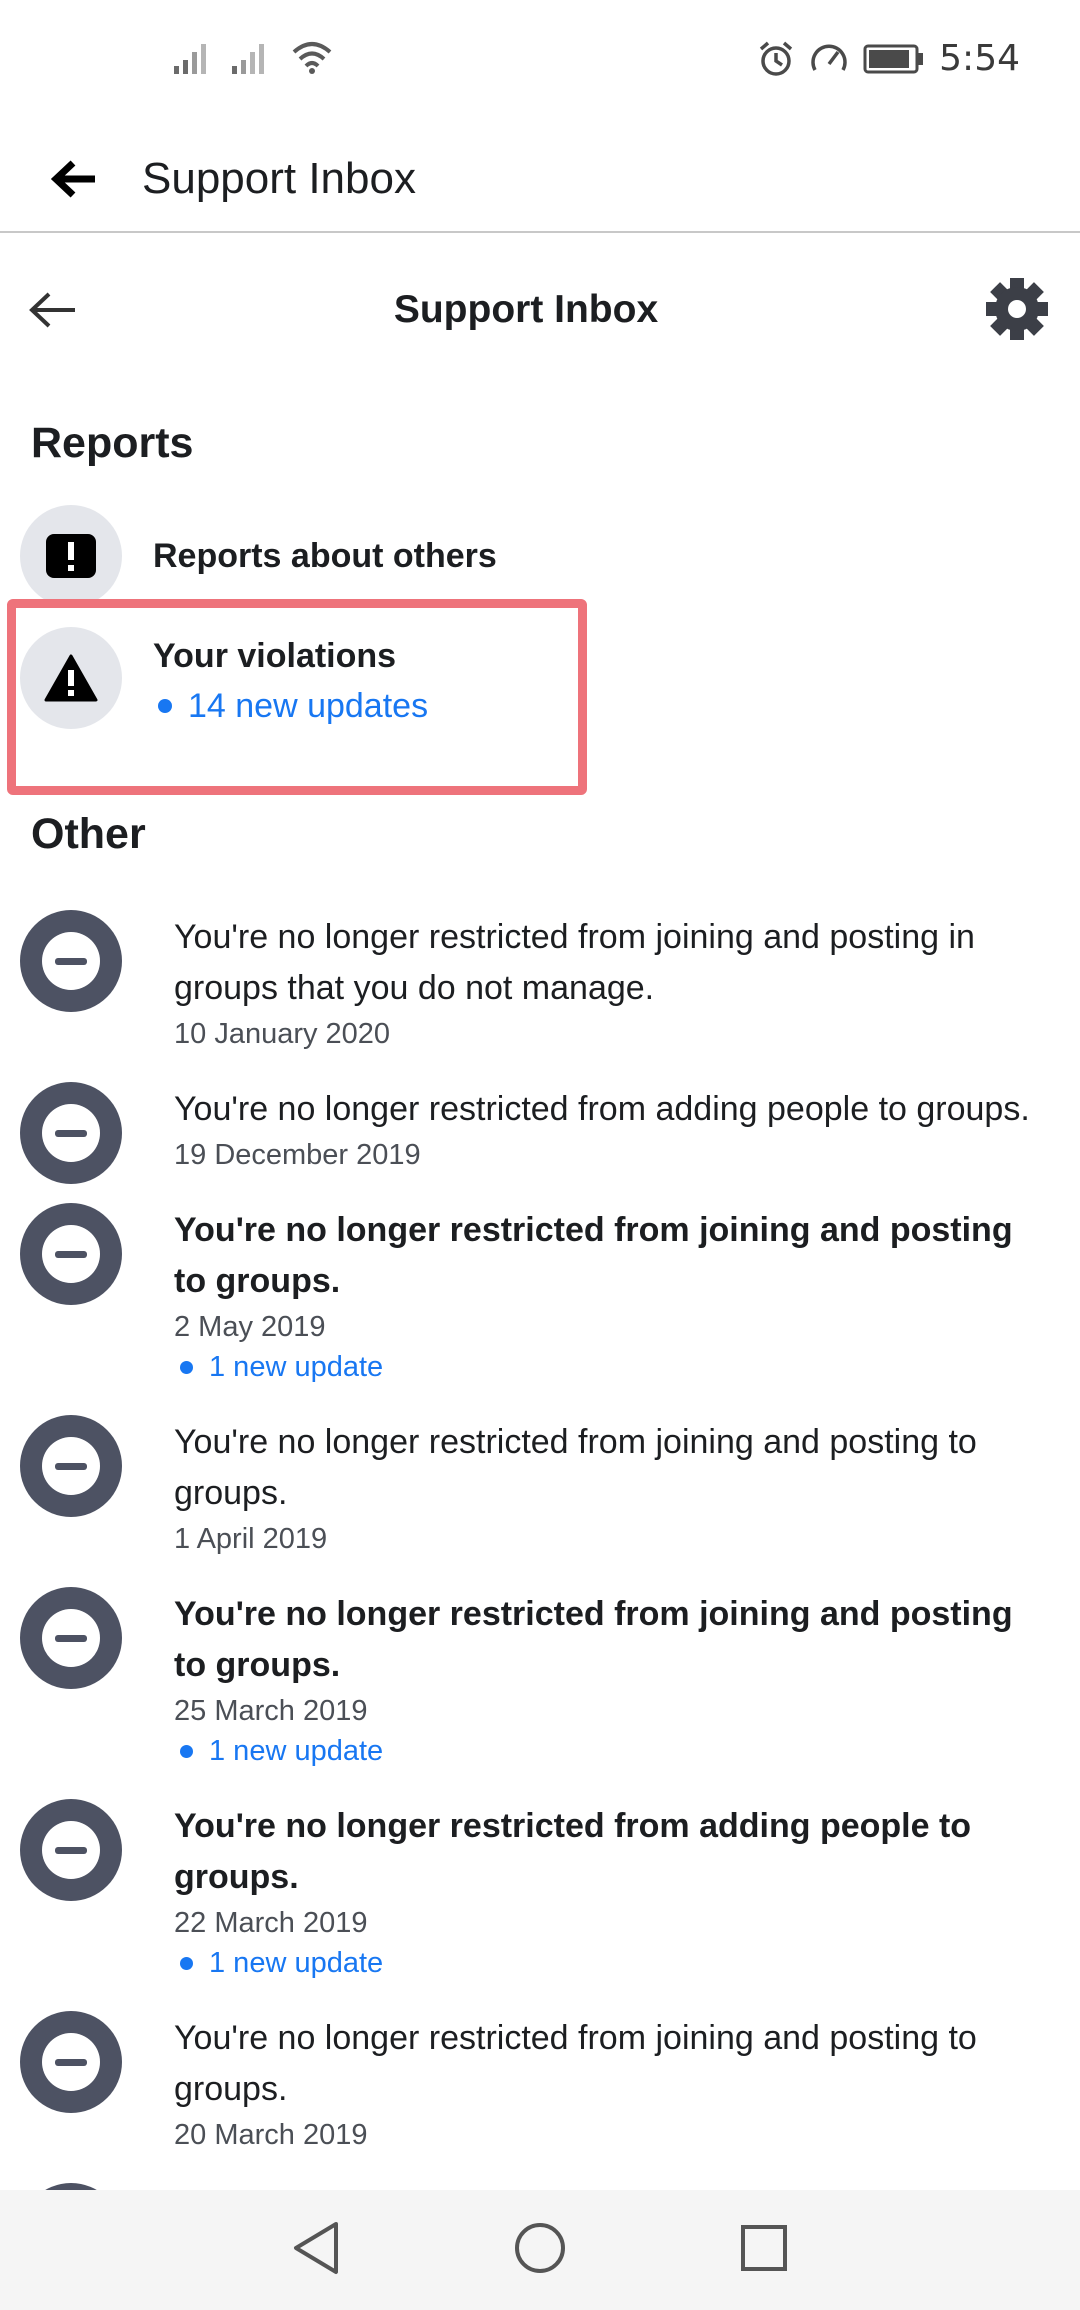 The height and width of the screenshot is (2310, 1080). Describe the element at coordinates (540, 556) in the screenshot. I see `reports-about-others-item: Reports about others` at that location.